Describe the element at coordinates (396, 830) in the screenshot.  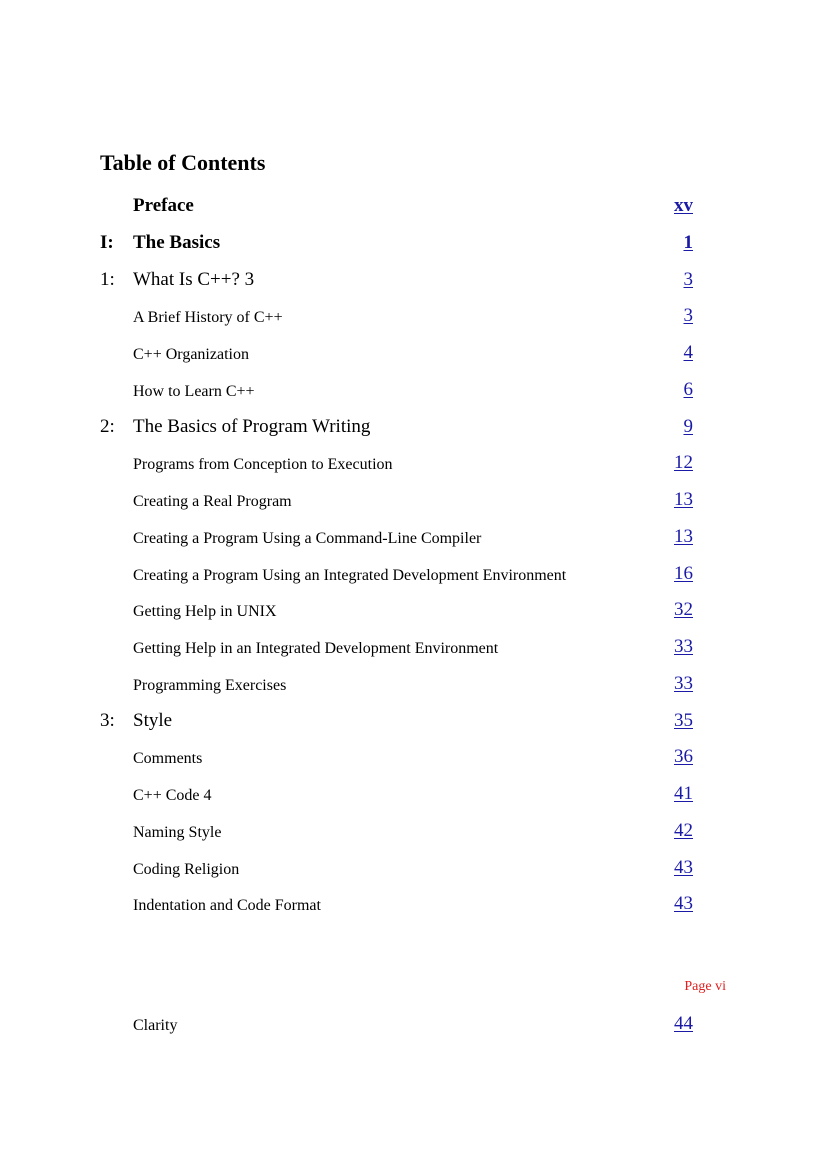
I see `toc-entry: Naming Style 42` at that location.